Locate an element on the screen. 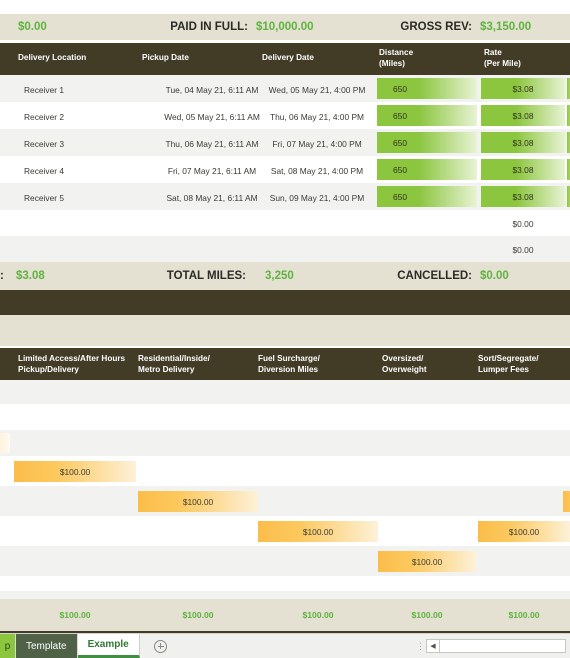 The image size is (570, 658). cell-delivery: Sat, 08 May 21, 4:00 PM is located at coordinates (317, 171).